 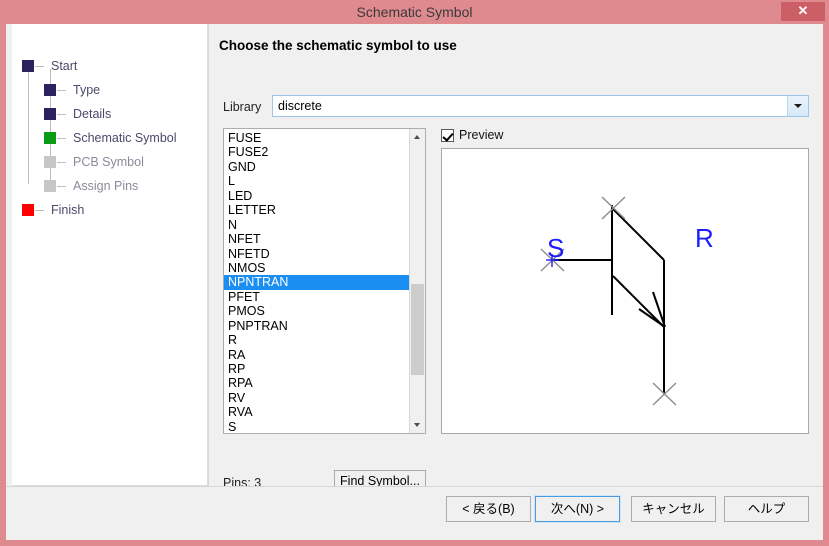 I want to click on sidebar-item-label: Details, so click(x=92, y=114).